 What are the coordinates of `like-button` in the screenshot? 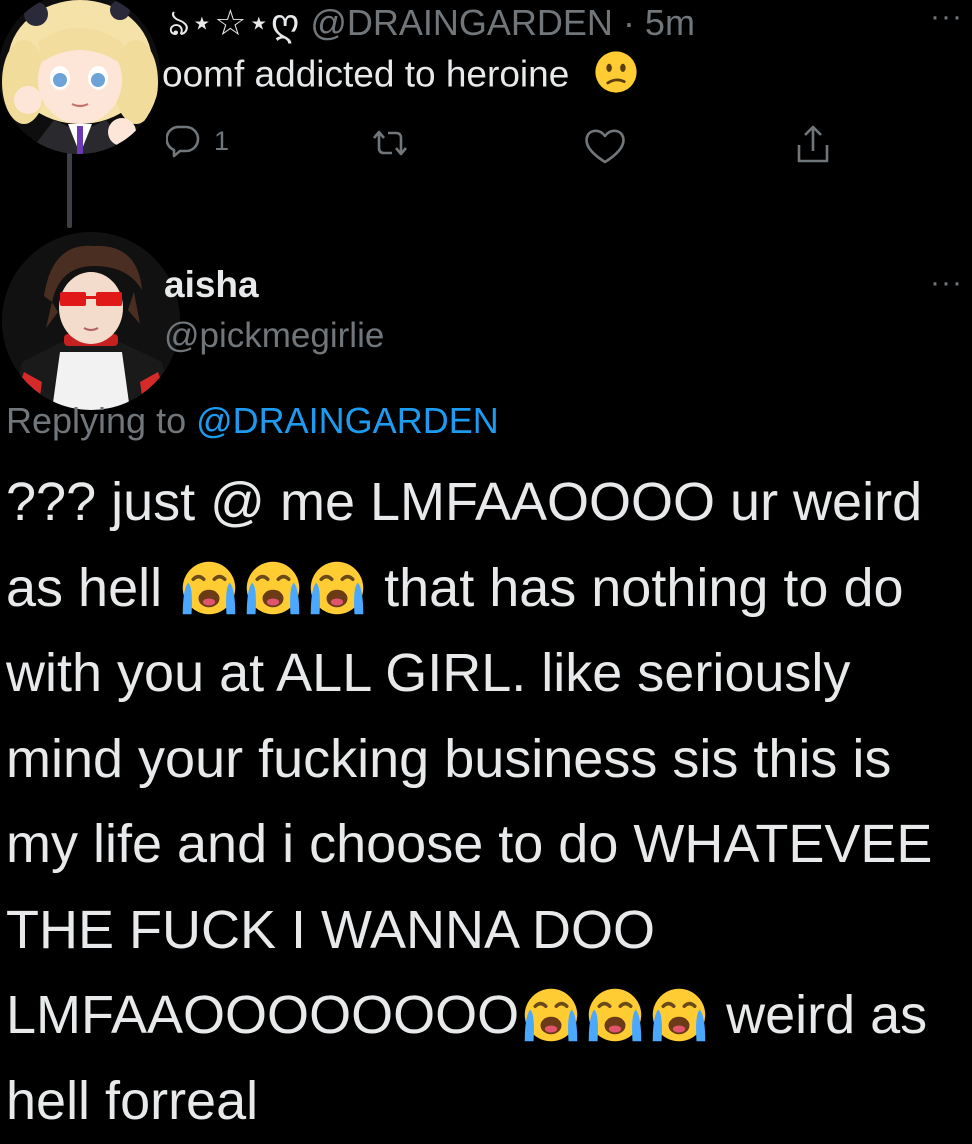 It's located at (605, 146).